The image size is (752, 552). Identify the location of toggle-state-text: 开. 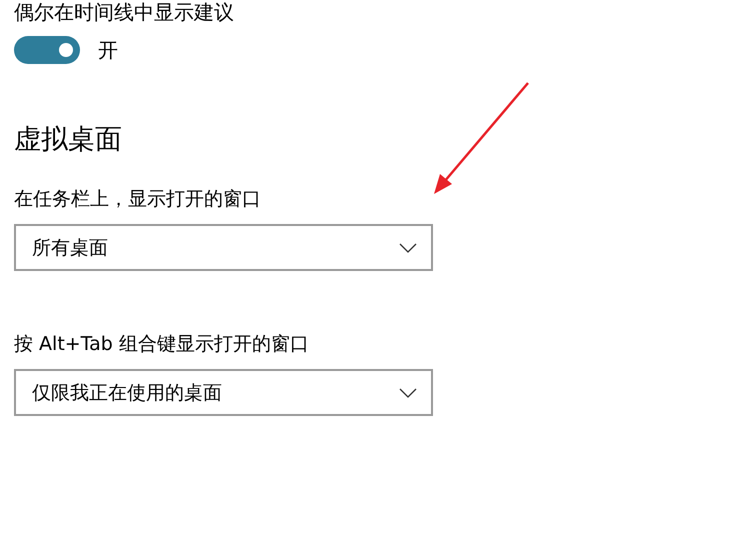
(108, 50).